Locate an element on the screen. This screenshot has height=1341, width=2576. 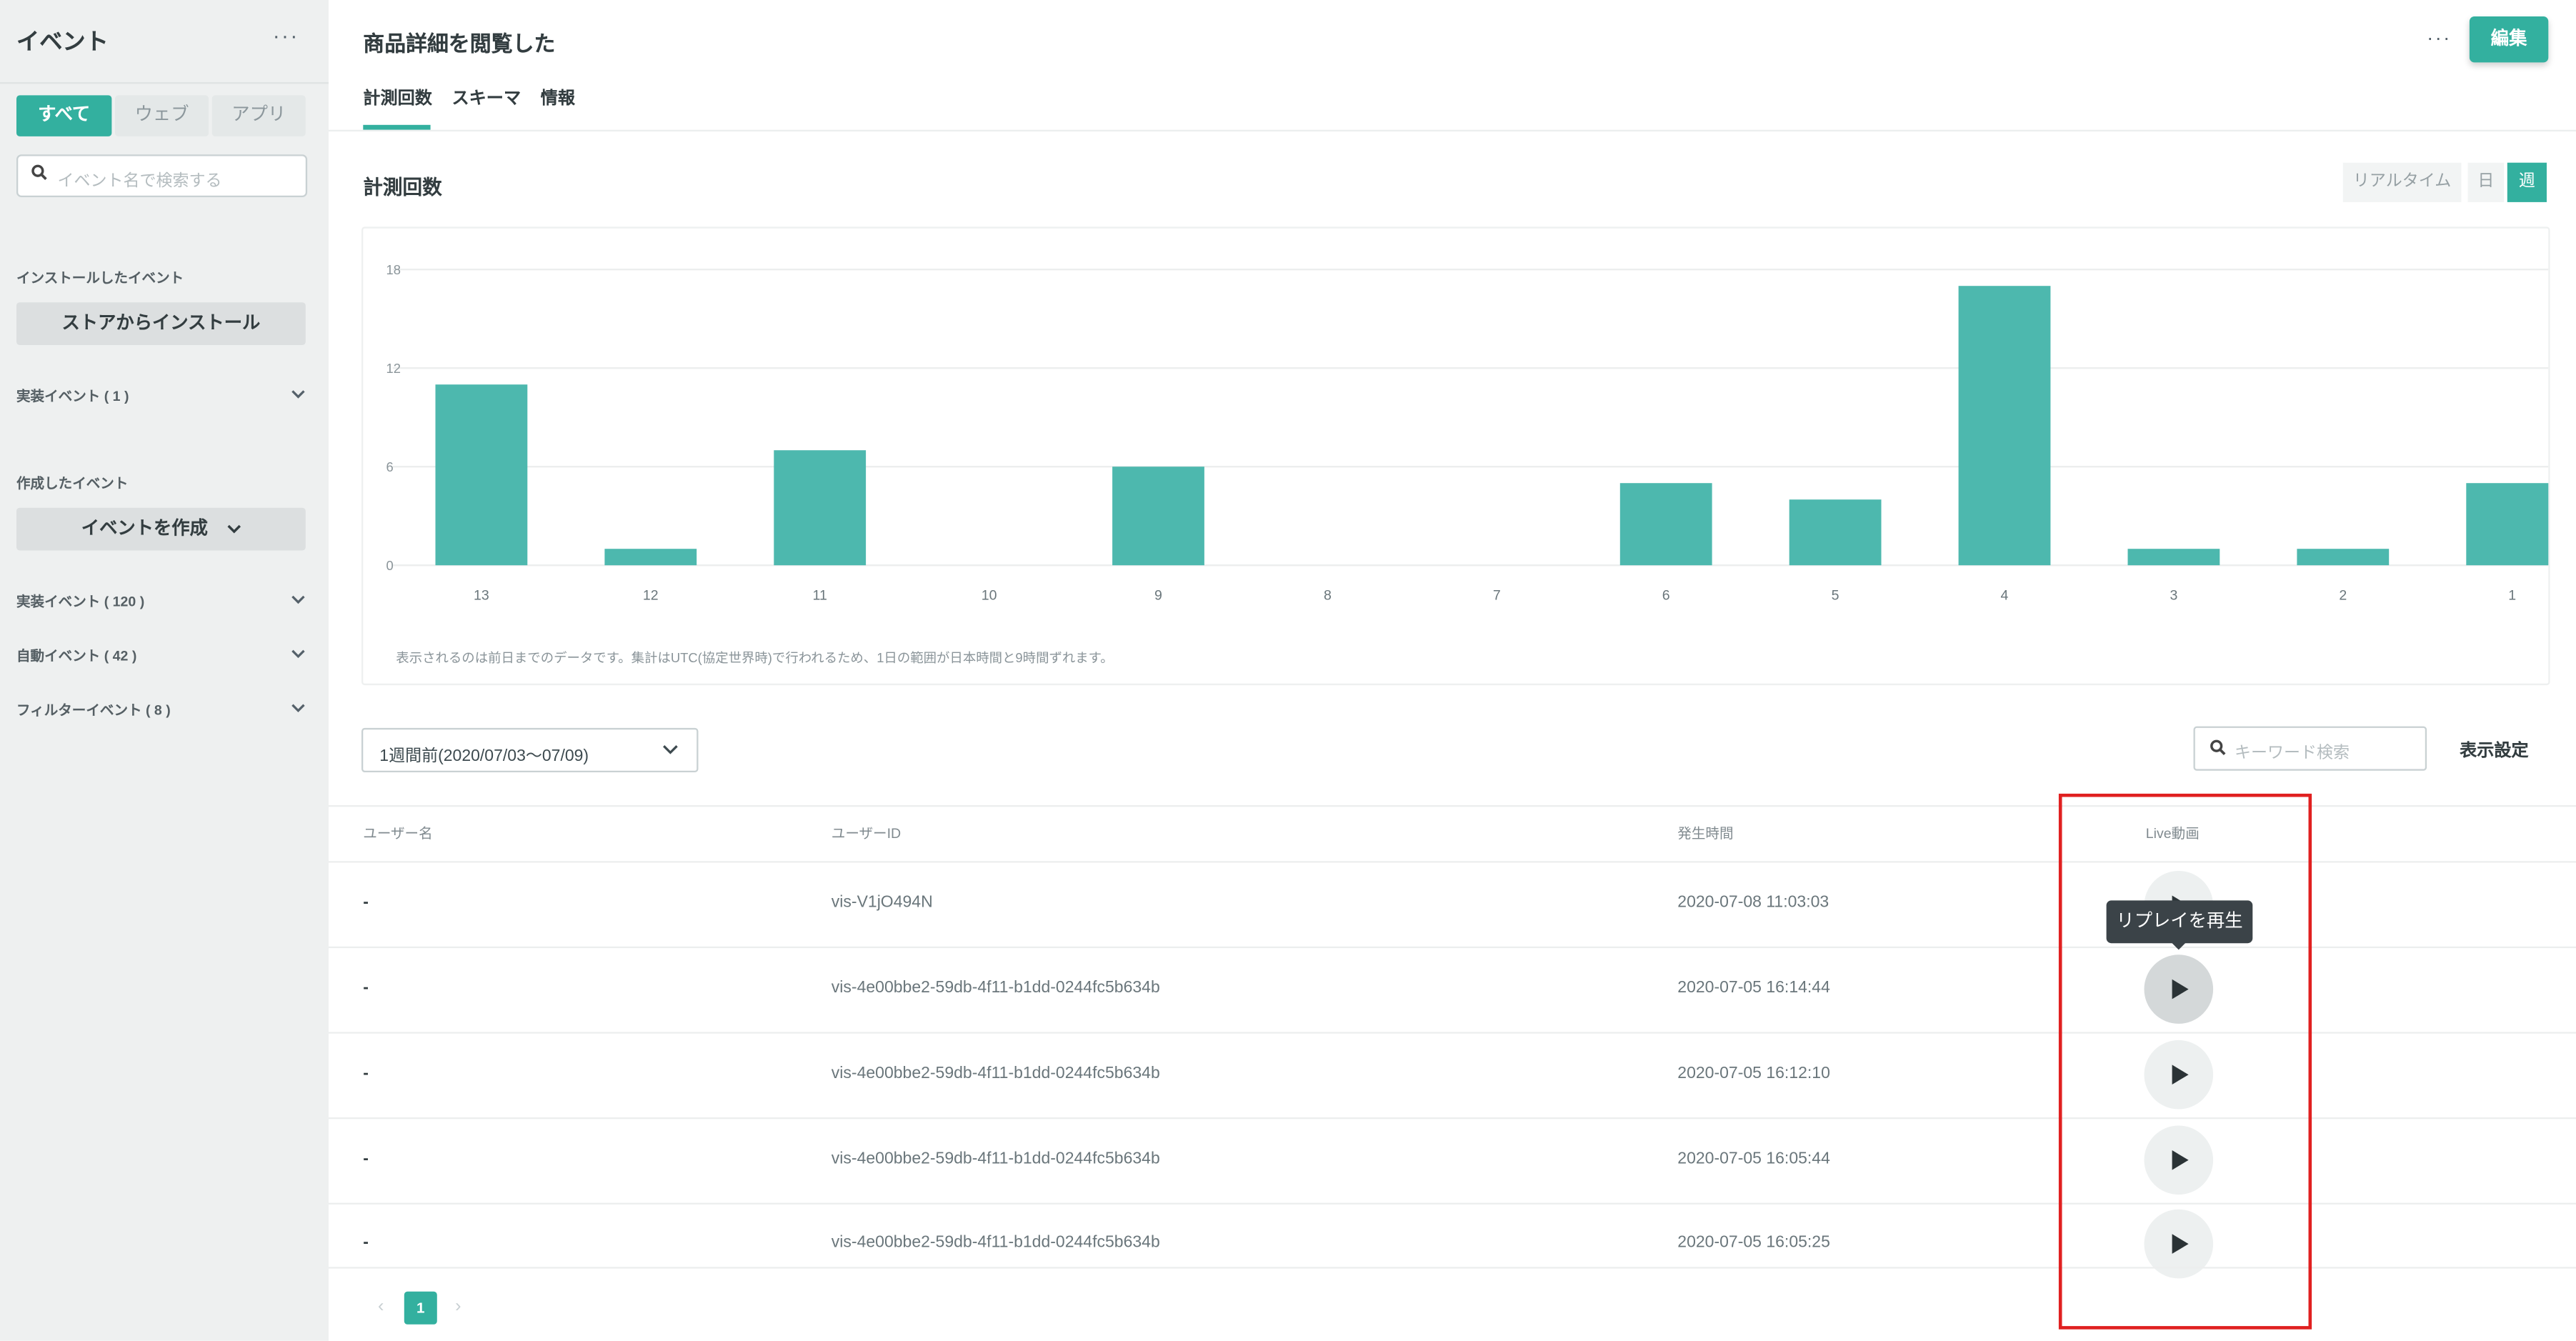
tabs-divider is located at coordinates (1453, 130).